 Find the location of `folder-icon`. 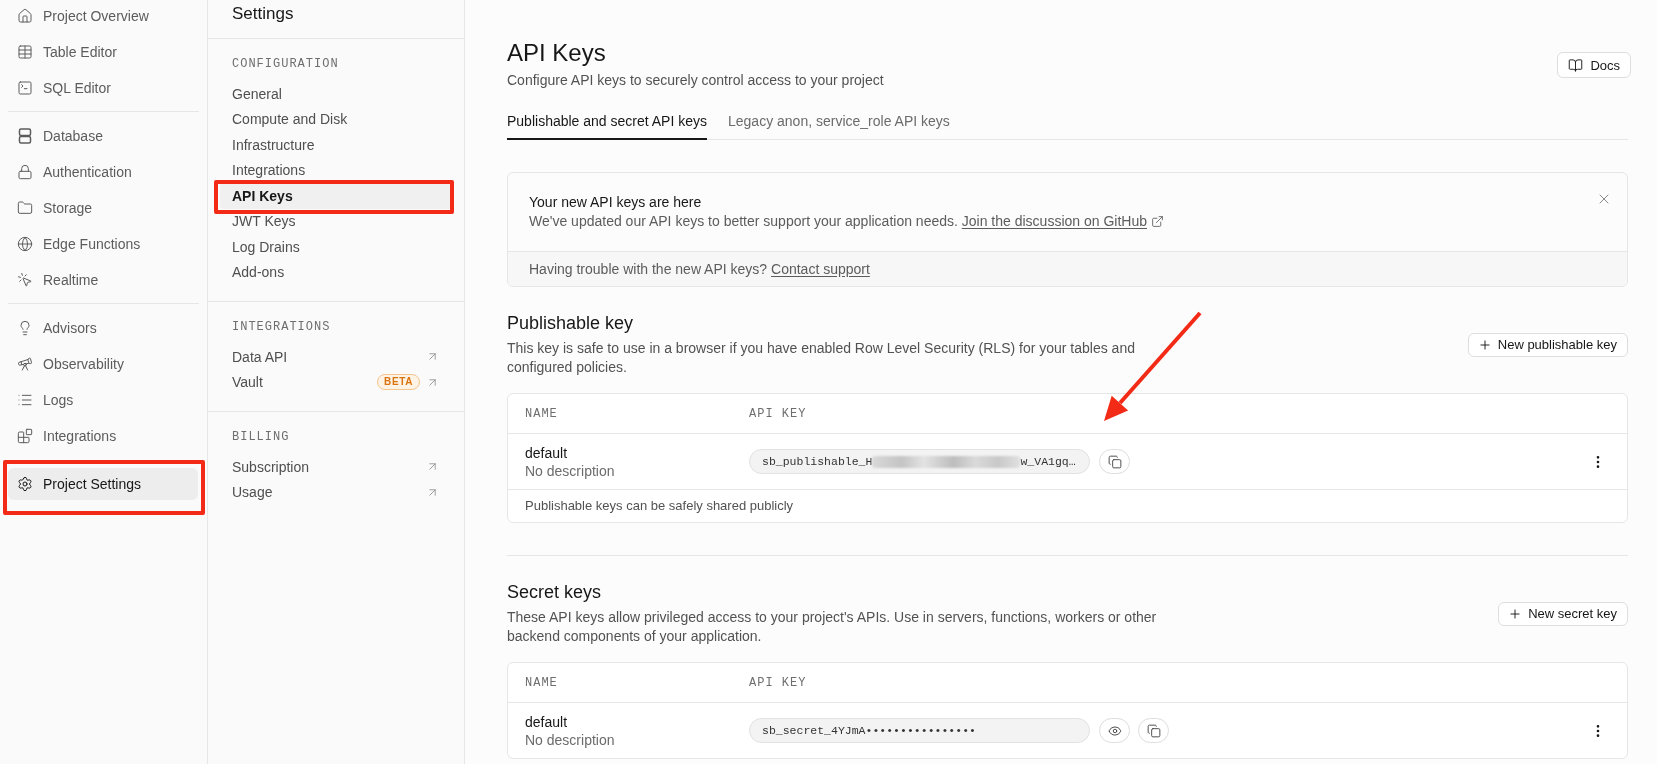

folder-icon is located at coordinates (25, 208).